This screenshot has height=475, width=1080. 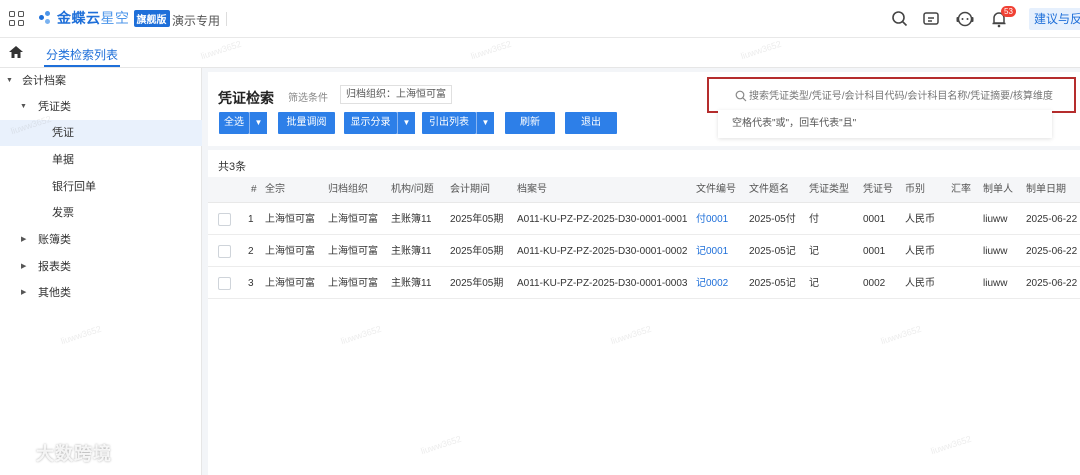 What do you see at coordinates (258, 123) in the screenshot?
I see `select-all-dropdown-icon: ▼` at bounding box center [258, 123].